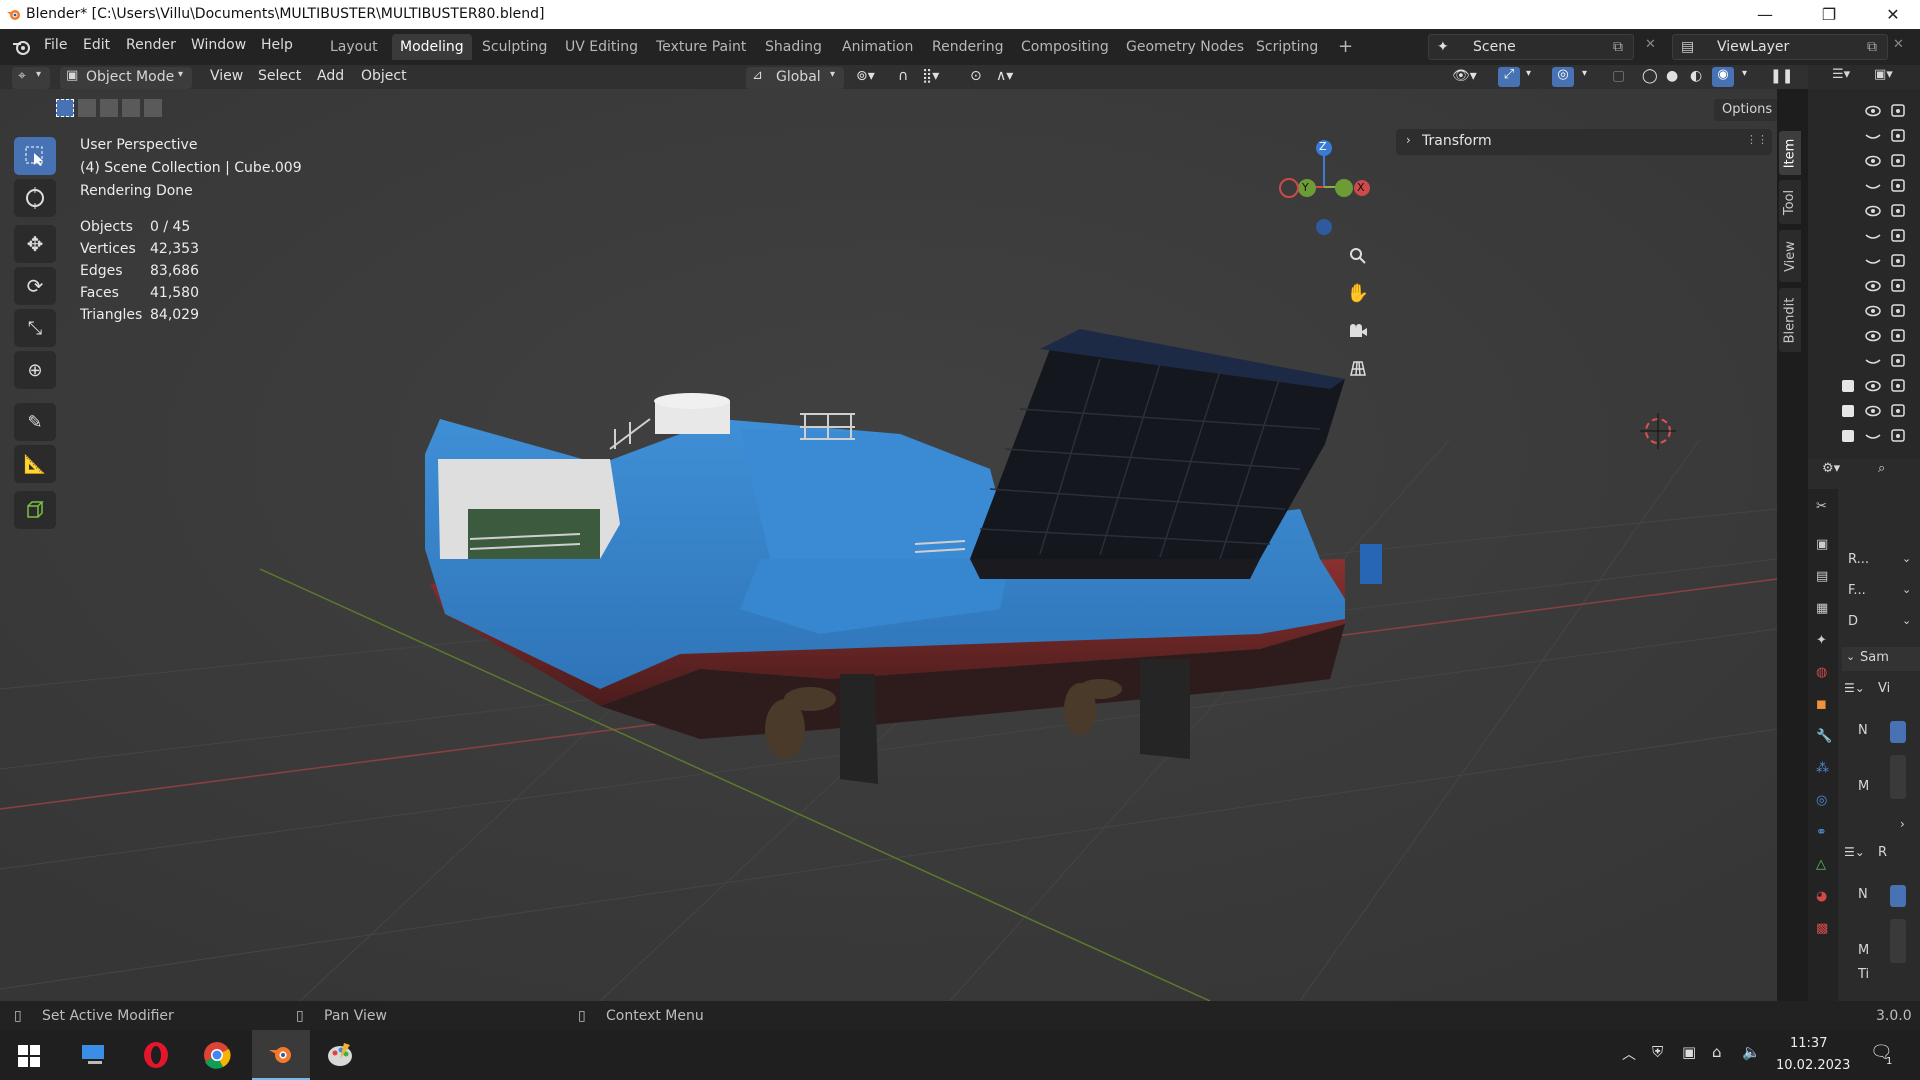 This screenshot has width=1920, height=1080. Describe the element at coordinates (1531, 47) in the screenshot. I see `scene-selector: ✦ Scene ⧉` at that location.